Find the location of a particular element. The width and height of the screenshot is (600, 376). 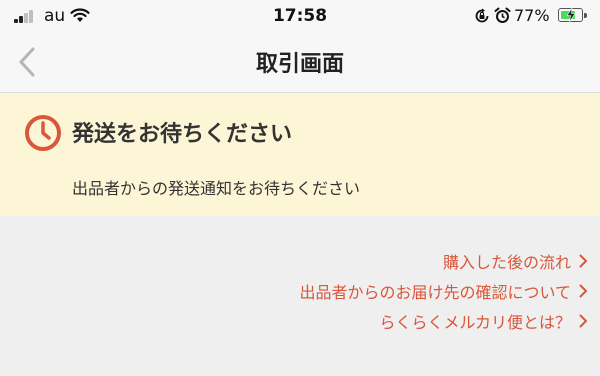

link-address-confirmation: 出品者からのお届け先の確認について is located at coordinates (443, 291).